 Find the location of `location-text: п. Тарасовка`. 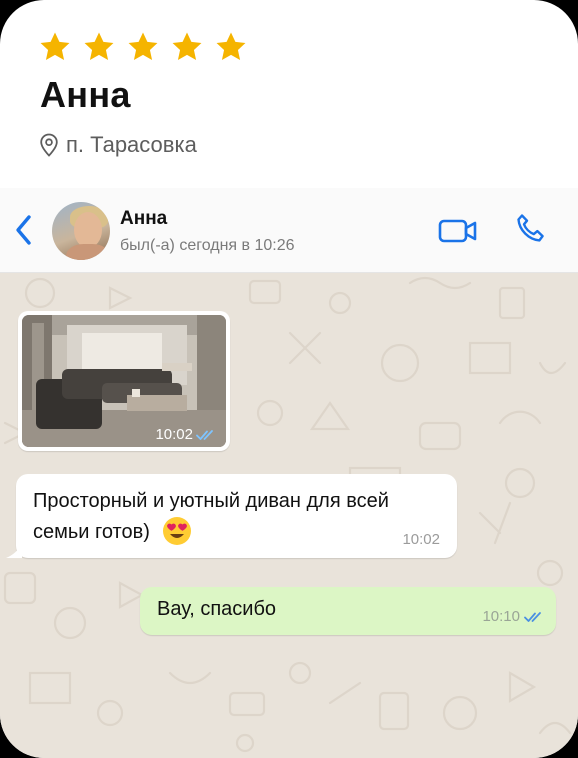

location-text: п. Тарасовка is located at coordinates (131, 144).